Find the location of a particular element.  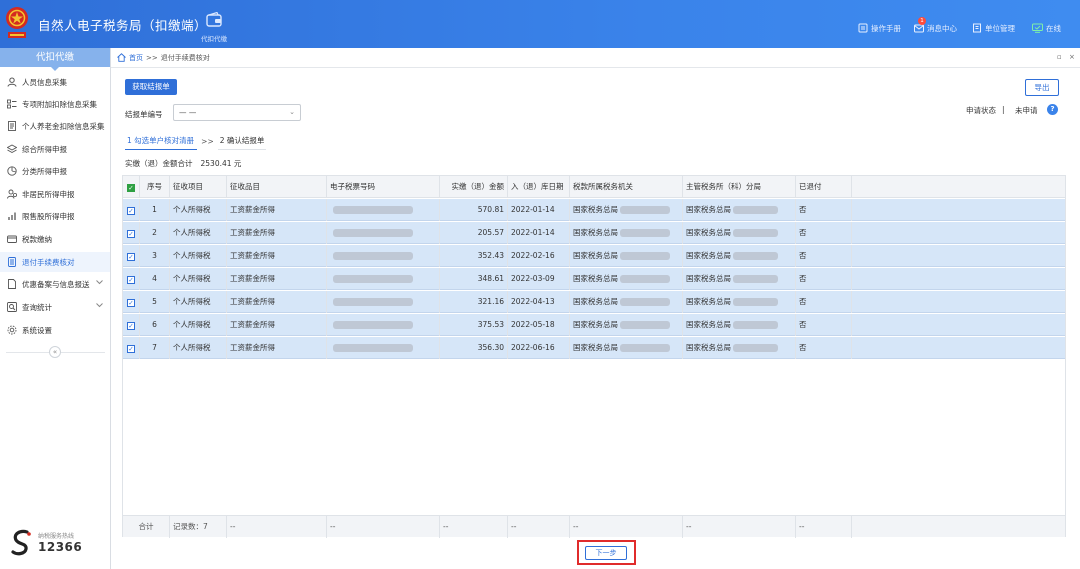

cell-no: 3 is located at coordinates (155, 256).